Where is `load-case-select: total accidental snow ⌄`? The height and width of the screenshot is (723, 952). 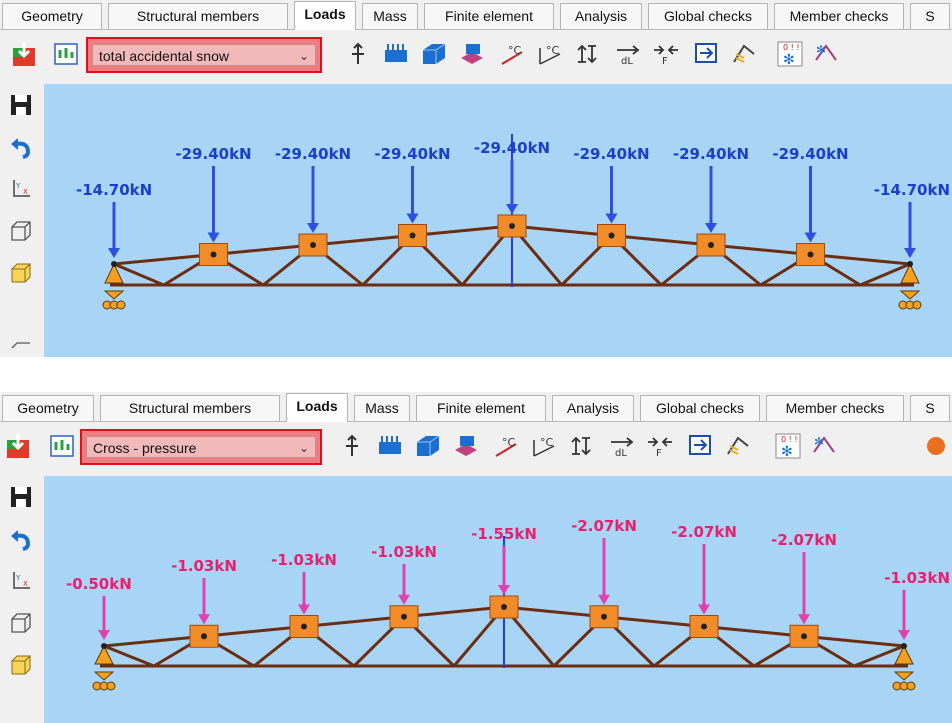 load-case-select: total accidental snow ⌄ is located at coordinates (204, 55).